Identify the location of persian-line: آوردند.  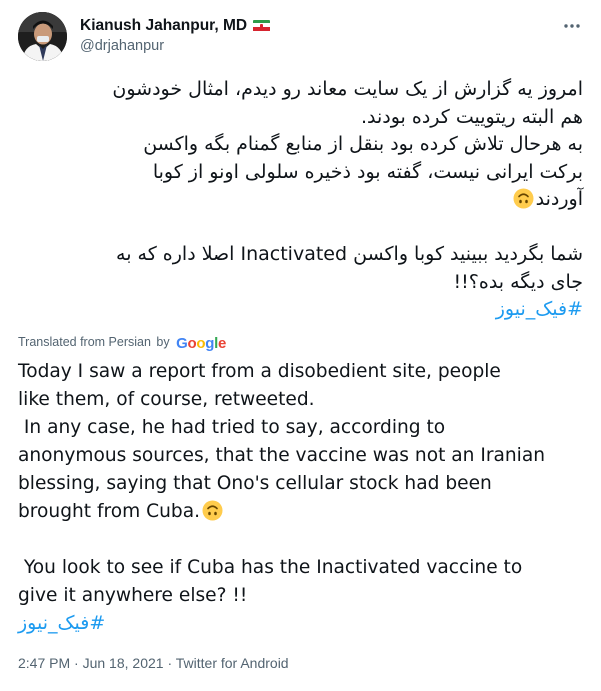
(559, 199).